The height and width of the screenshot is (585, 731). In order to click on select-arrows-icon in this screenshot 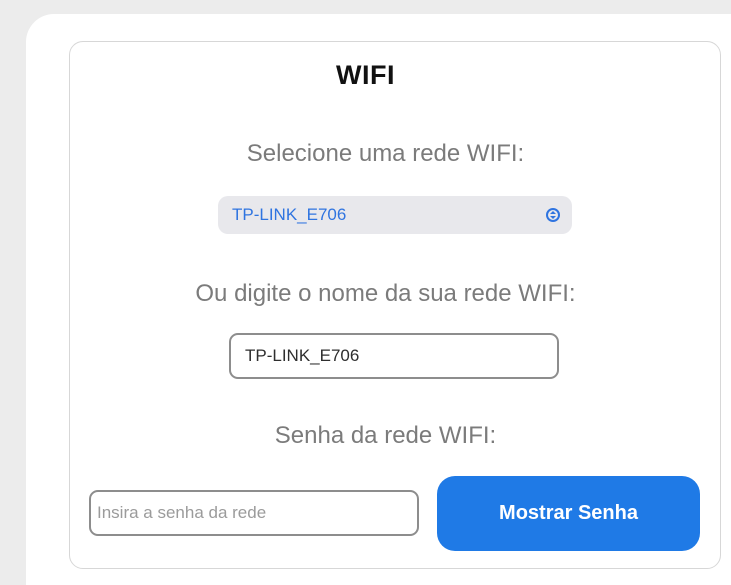, I will do `click(553, 215)`.